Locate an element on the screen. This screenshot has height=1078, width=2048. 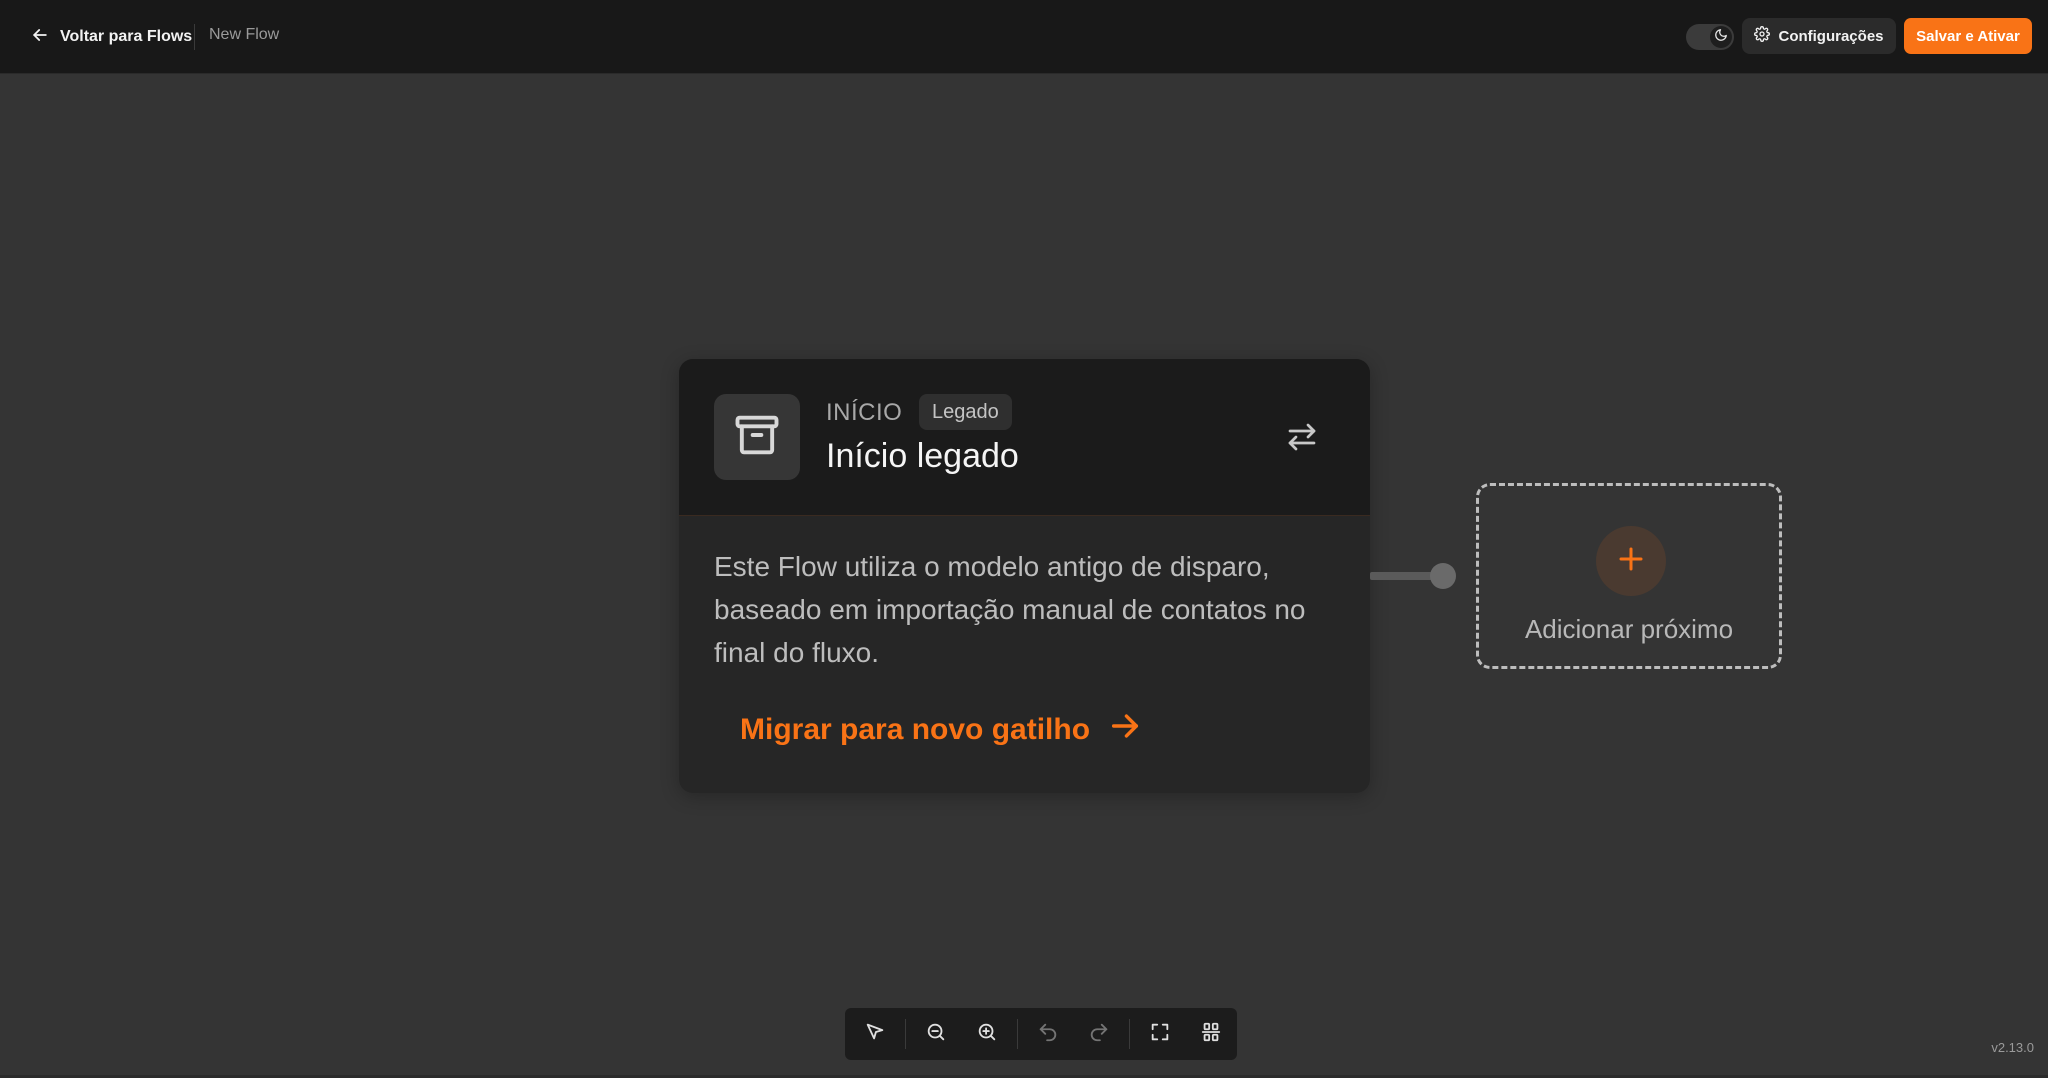
zoom-out-button is located at coordinates (936, 1034).